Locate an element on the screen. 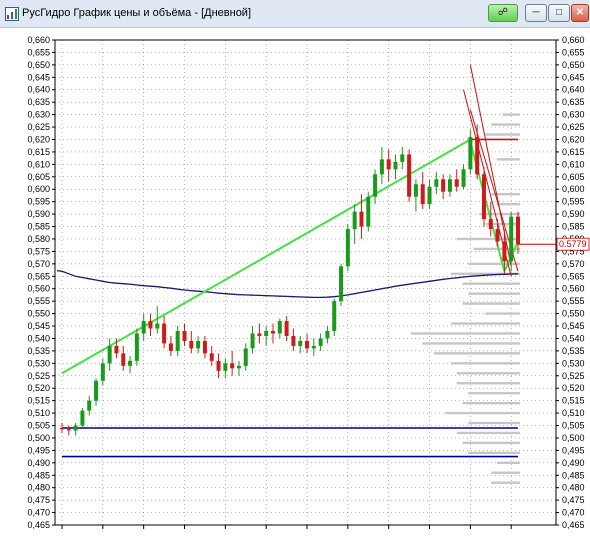 Image resolution: width=590 pixels, height=539 pixels. y-tick-label-right: 0,495 is located at coordinates (573, 450).